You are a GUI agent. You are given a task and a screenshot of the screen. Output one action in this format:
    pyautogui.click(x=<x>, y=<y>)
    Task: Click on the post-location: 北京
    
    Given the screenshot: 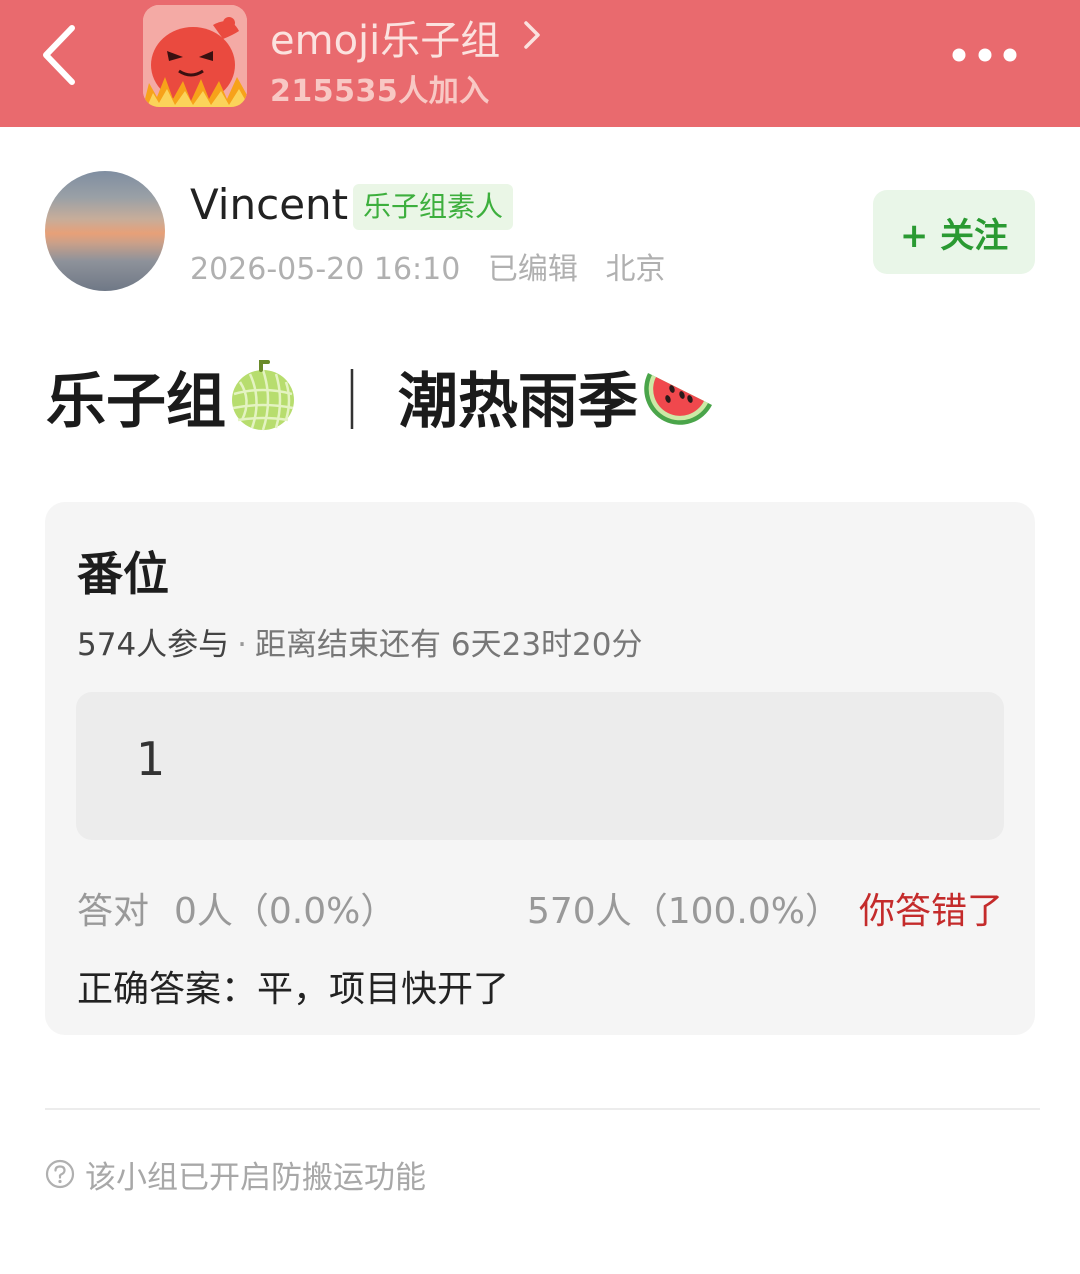 What is the action you would take?
    pyautogui.click(x=635, y=269)
    